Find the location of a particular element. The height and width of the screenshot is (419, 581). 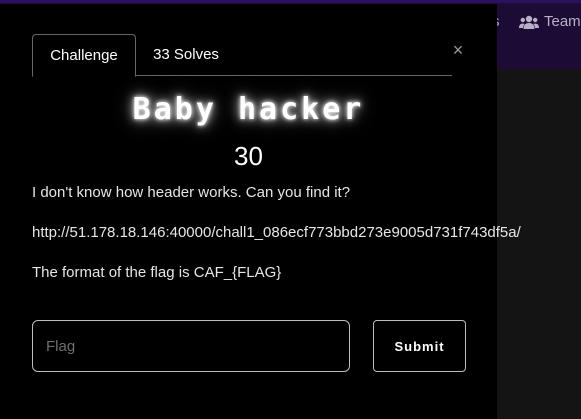

submit-button: Submit is located at coordinates (419, 346).